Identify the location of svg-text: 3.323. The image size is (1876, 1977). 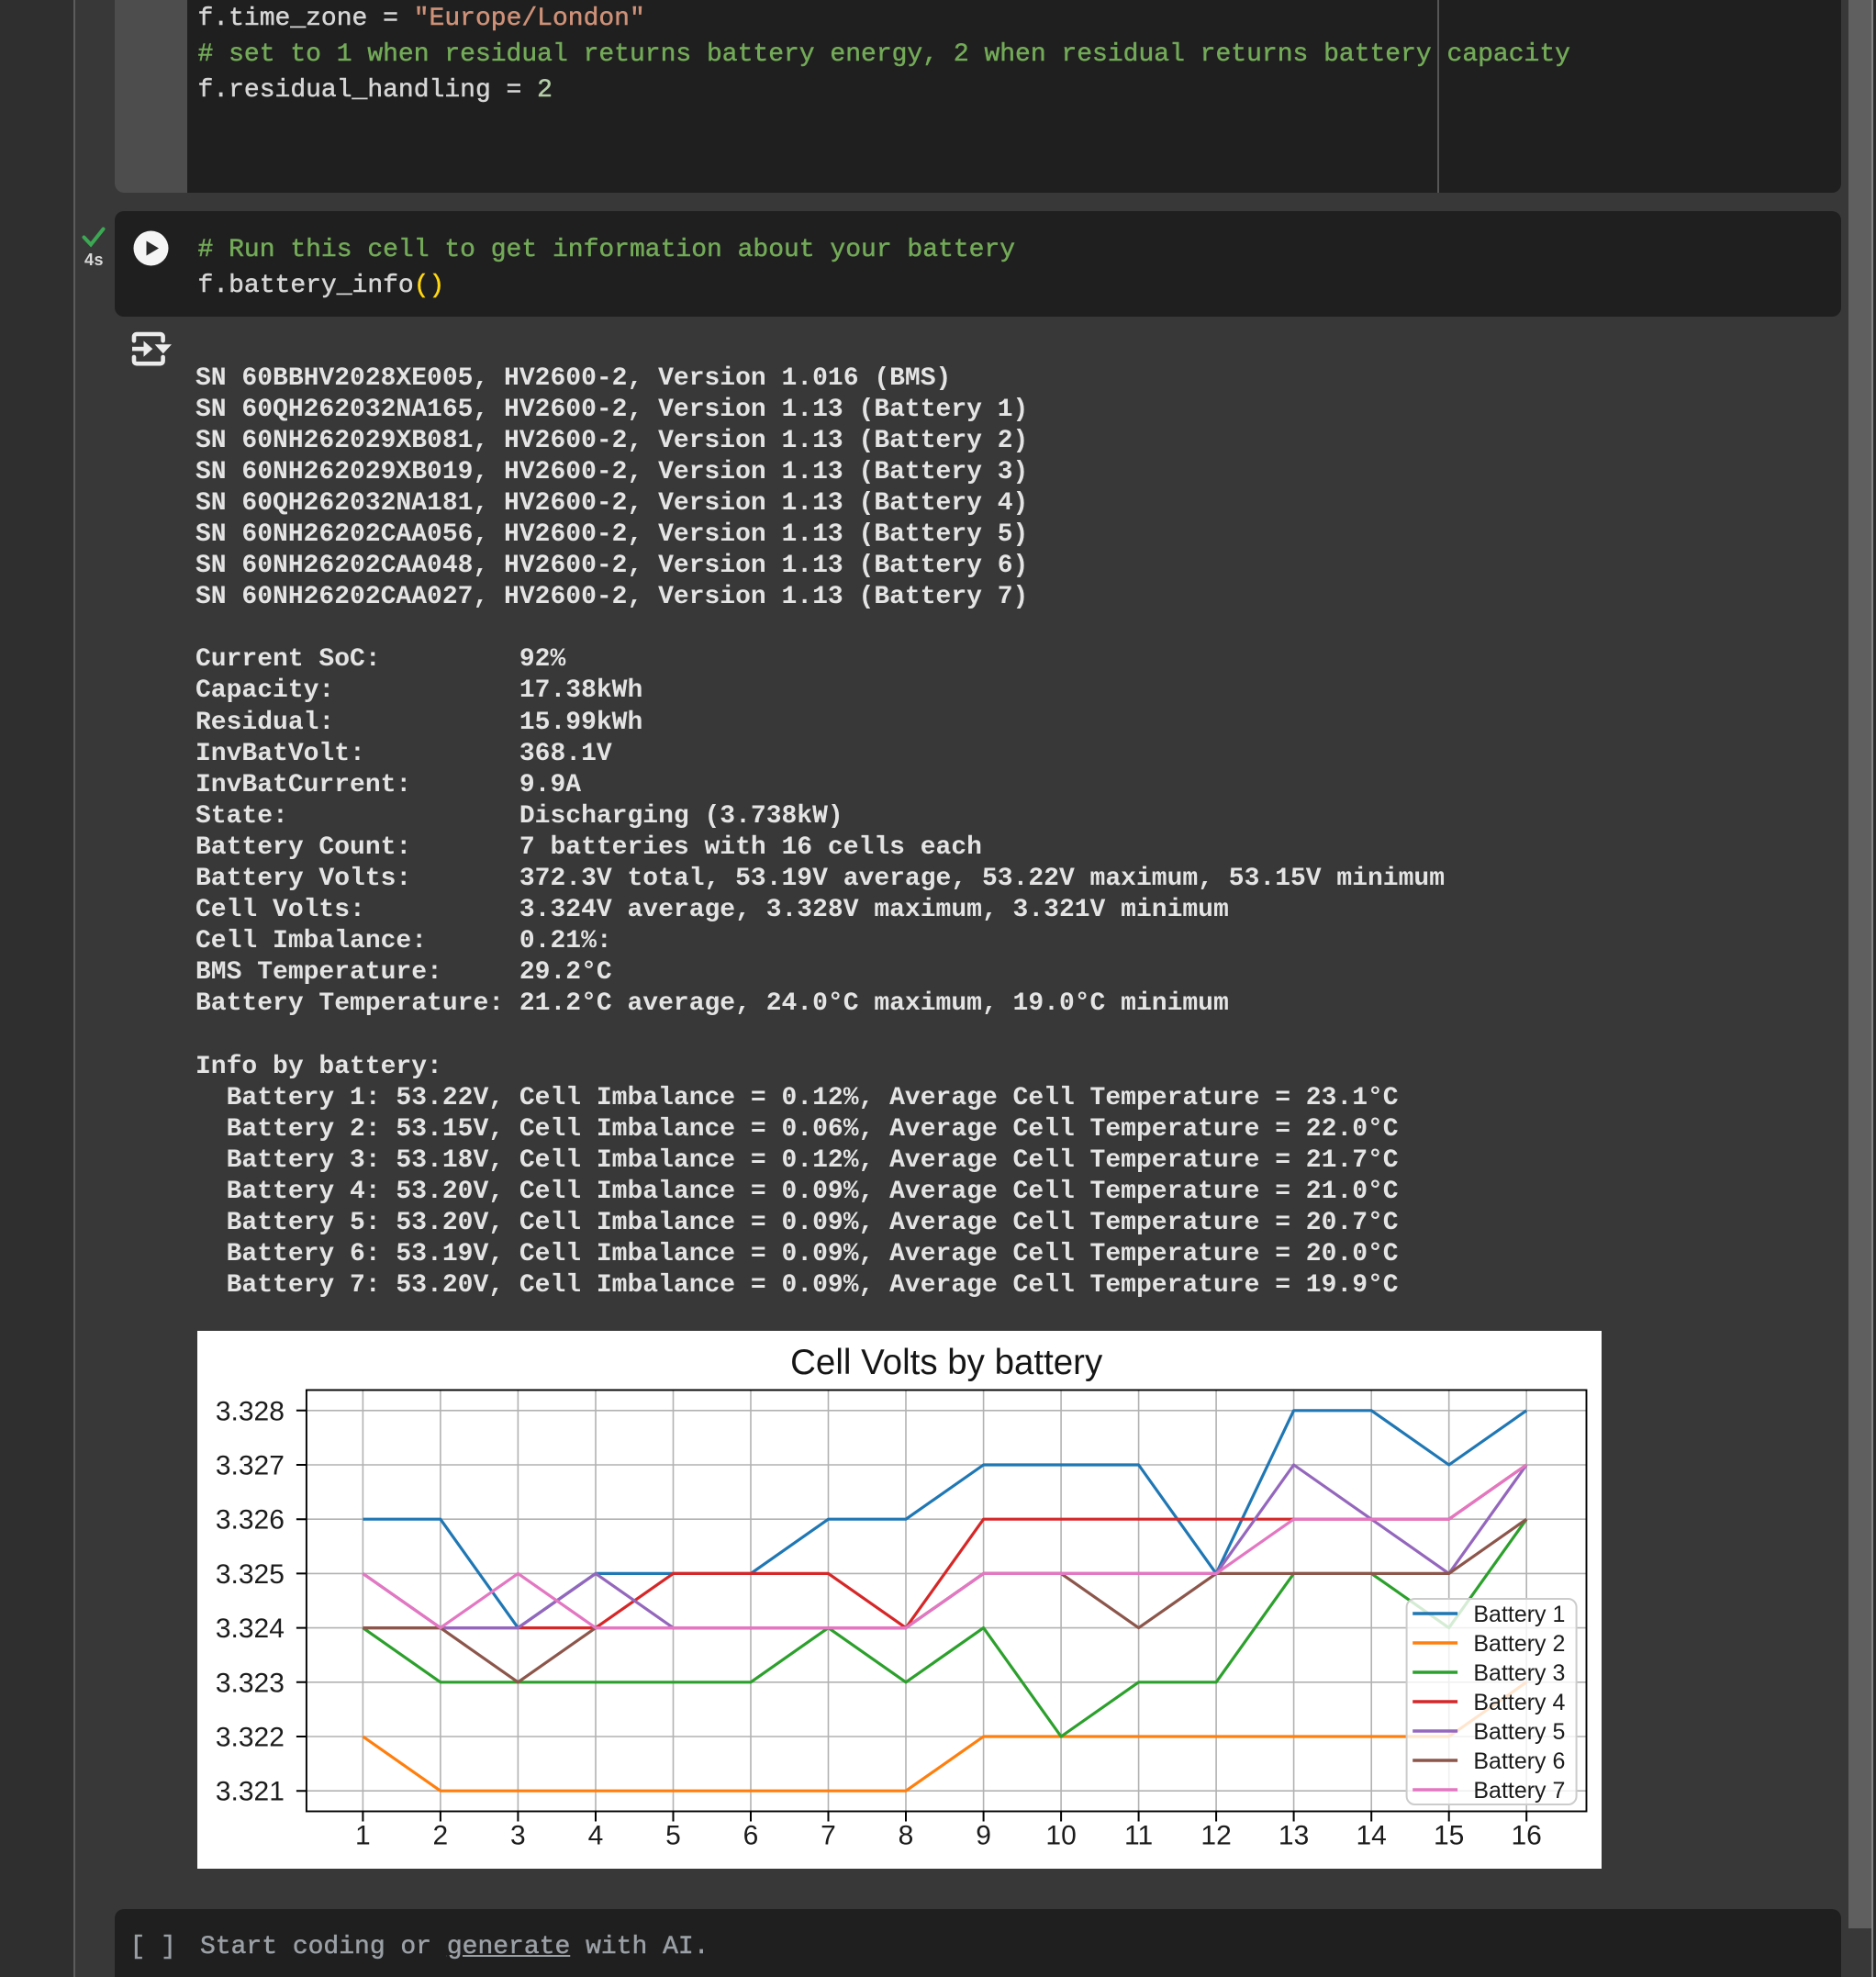
(251, 1683).